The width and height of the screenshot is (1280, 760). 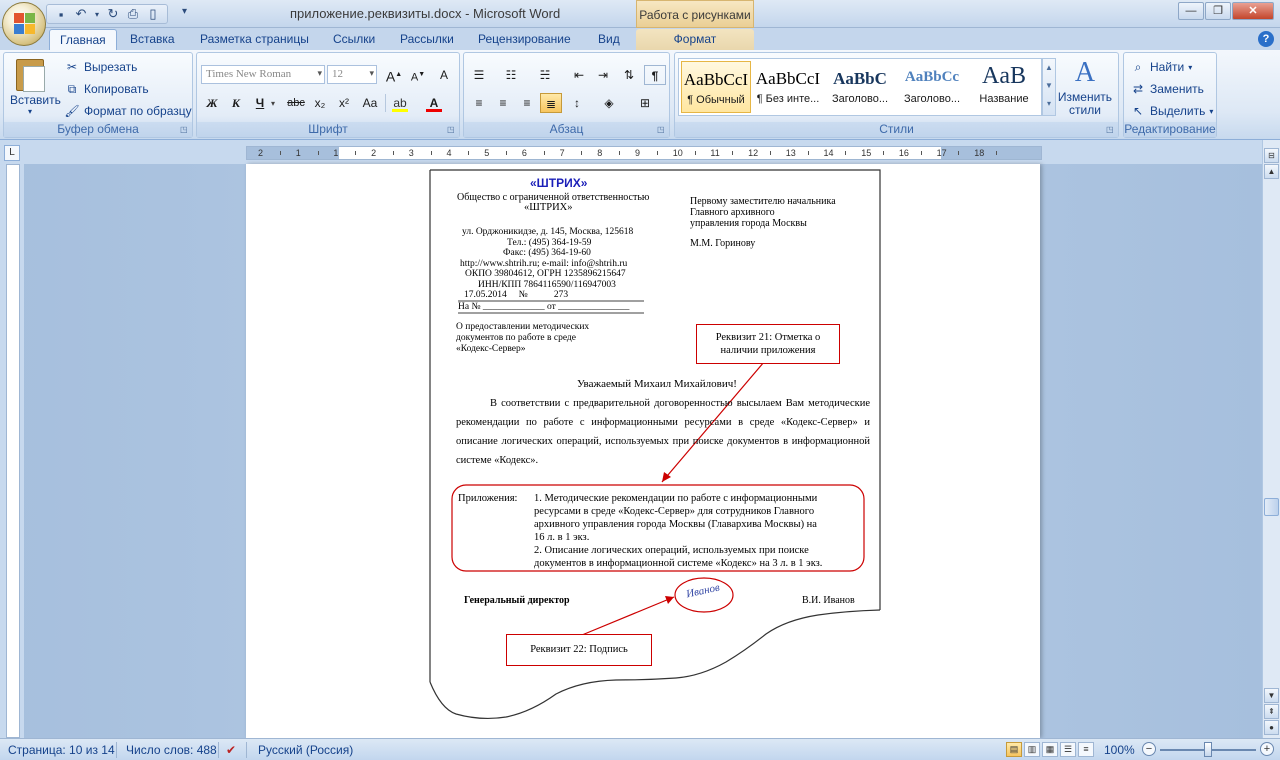 What do you see at coordinates (524, 39) in the screenshot?
I see `tab-review: Рецензирование` at bounding box center [524, 39].